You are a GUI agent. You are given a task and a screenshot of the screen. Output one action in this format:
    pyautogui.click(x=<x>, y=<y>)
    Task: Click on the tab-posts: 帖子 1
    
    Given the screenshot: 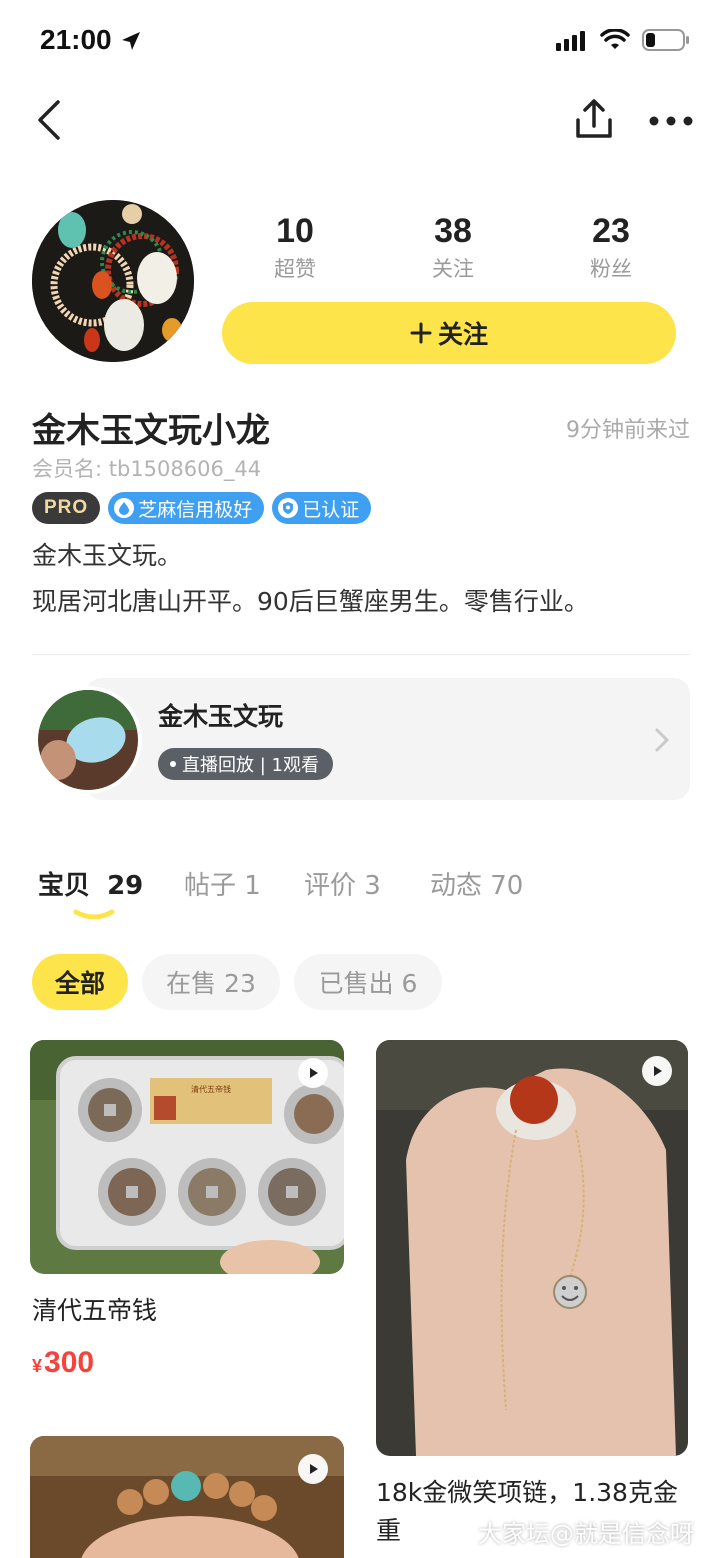 What is the action you would take?
    pyautogui.click(x=222, y=886)
    